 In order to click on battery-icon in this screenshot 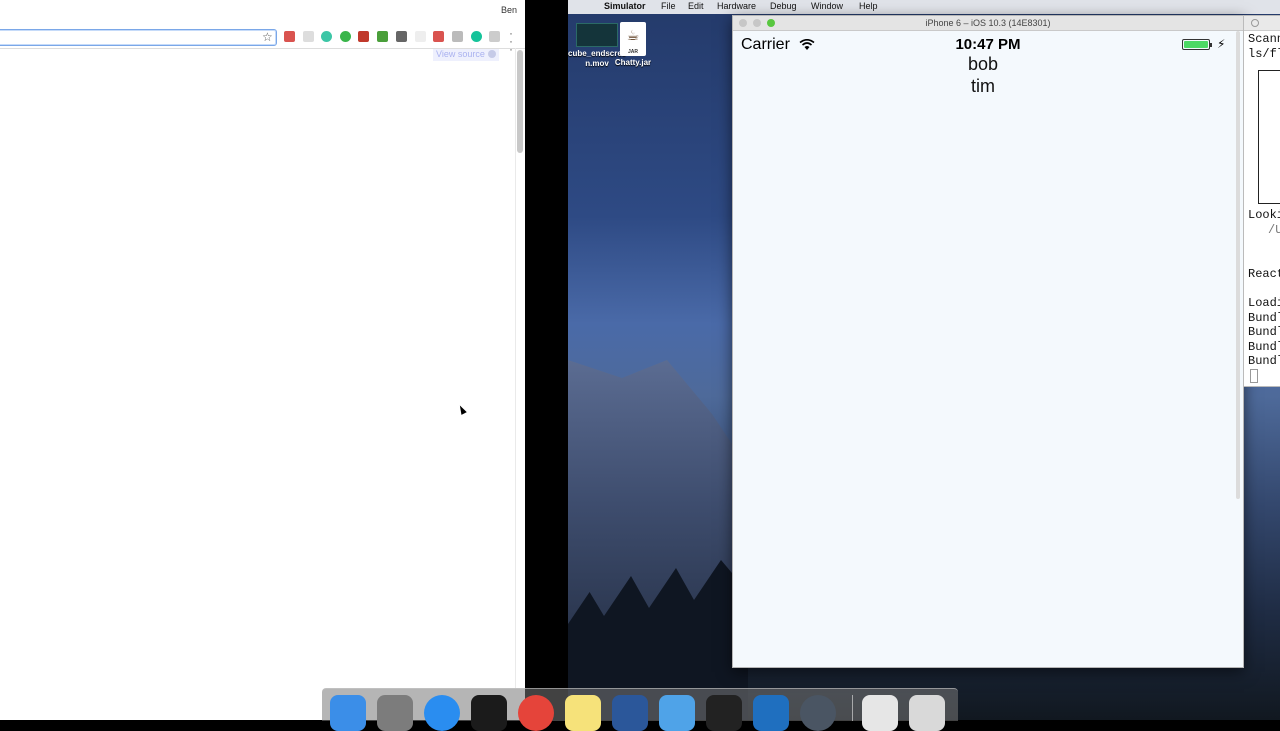, I will do `click(1197, 44)`.